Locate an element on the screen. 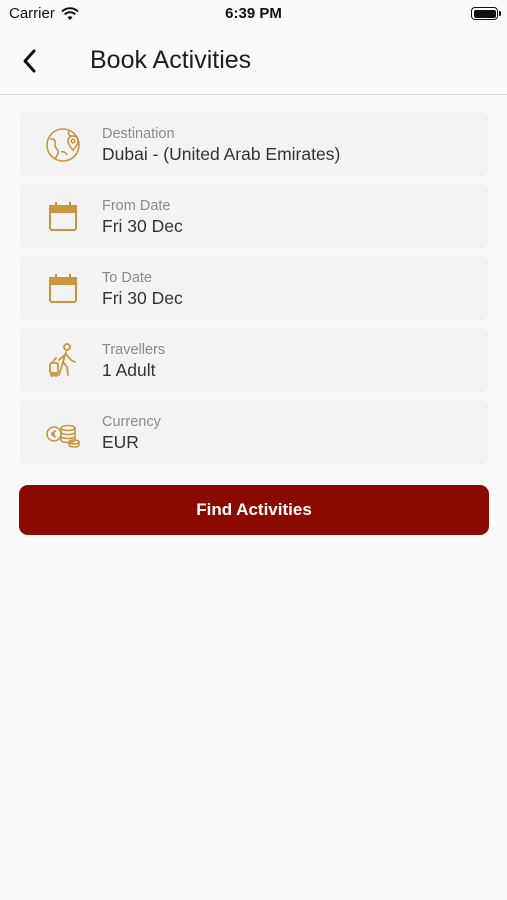 This screenshot has height=900, width=507. traveller-luggage-icon is located at coordinates (62, 360).